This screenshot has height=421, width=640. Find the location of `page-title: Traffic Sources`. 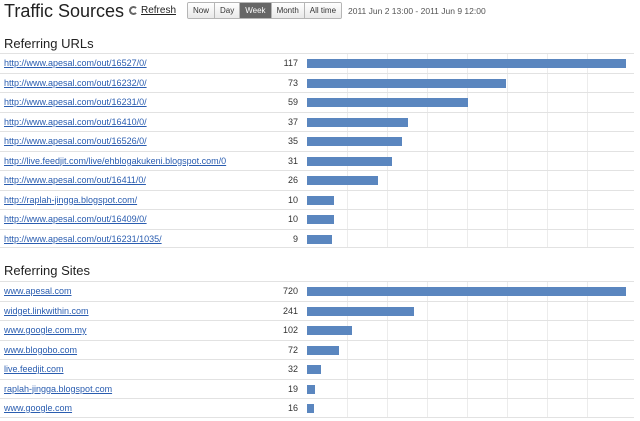

page-title: Traffic Sources is located at coordinates (64, 11).